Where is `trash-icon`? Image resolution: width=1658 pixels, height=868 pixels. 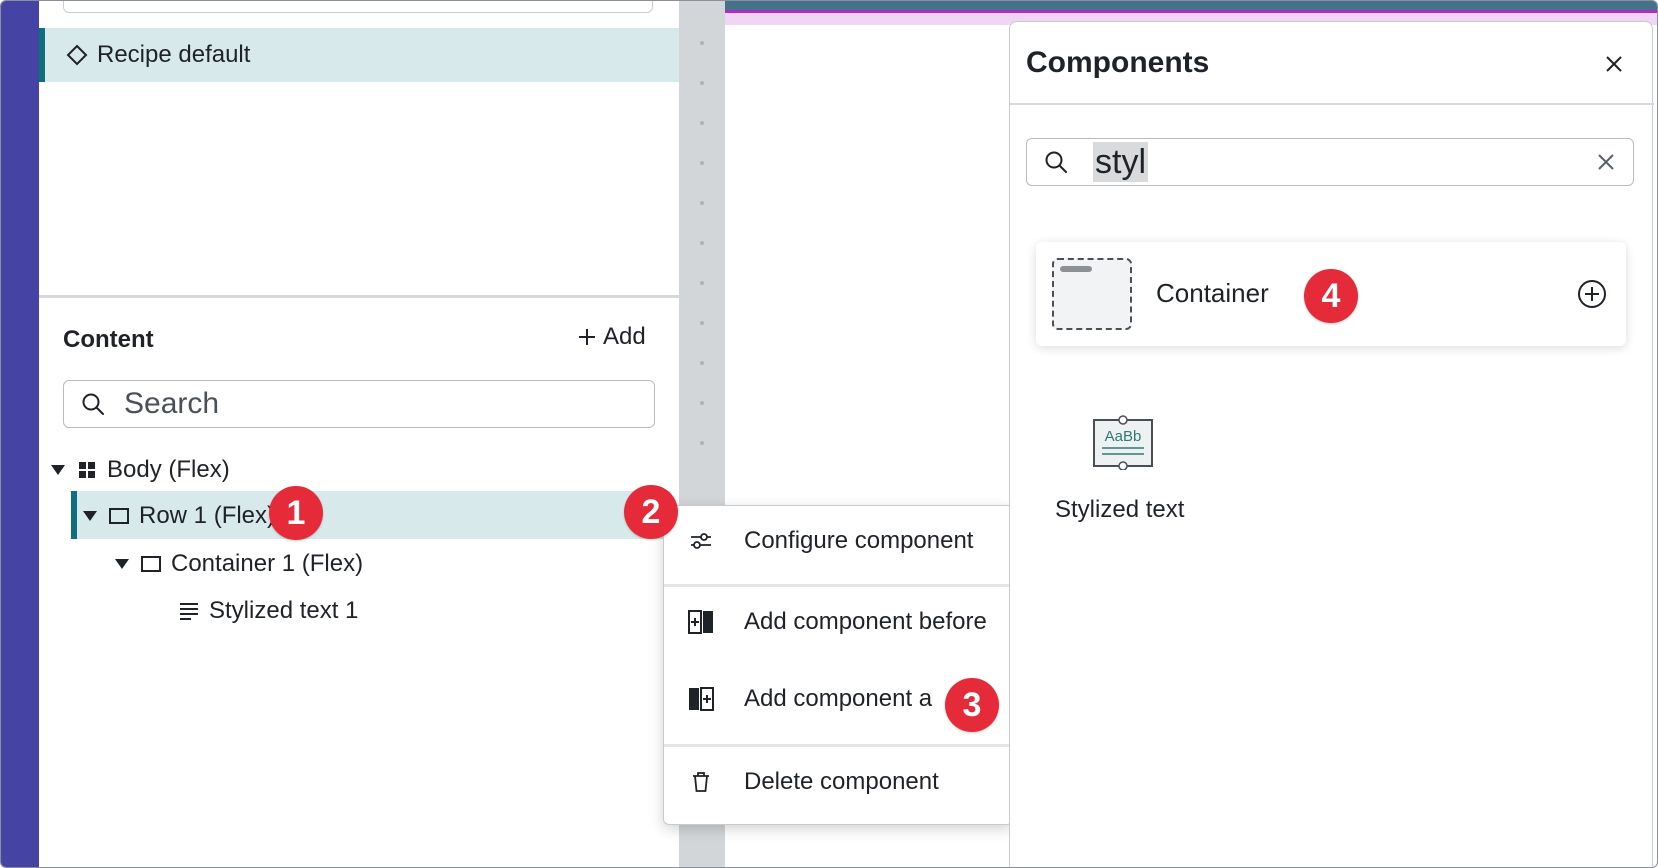
trash-icon is located at coordinates (701, 782).